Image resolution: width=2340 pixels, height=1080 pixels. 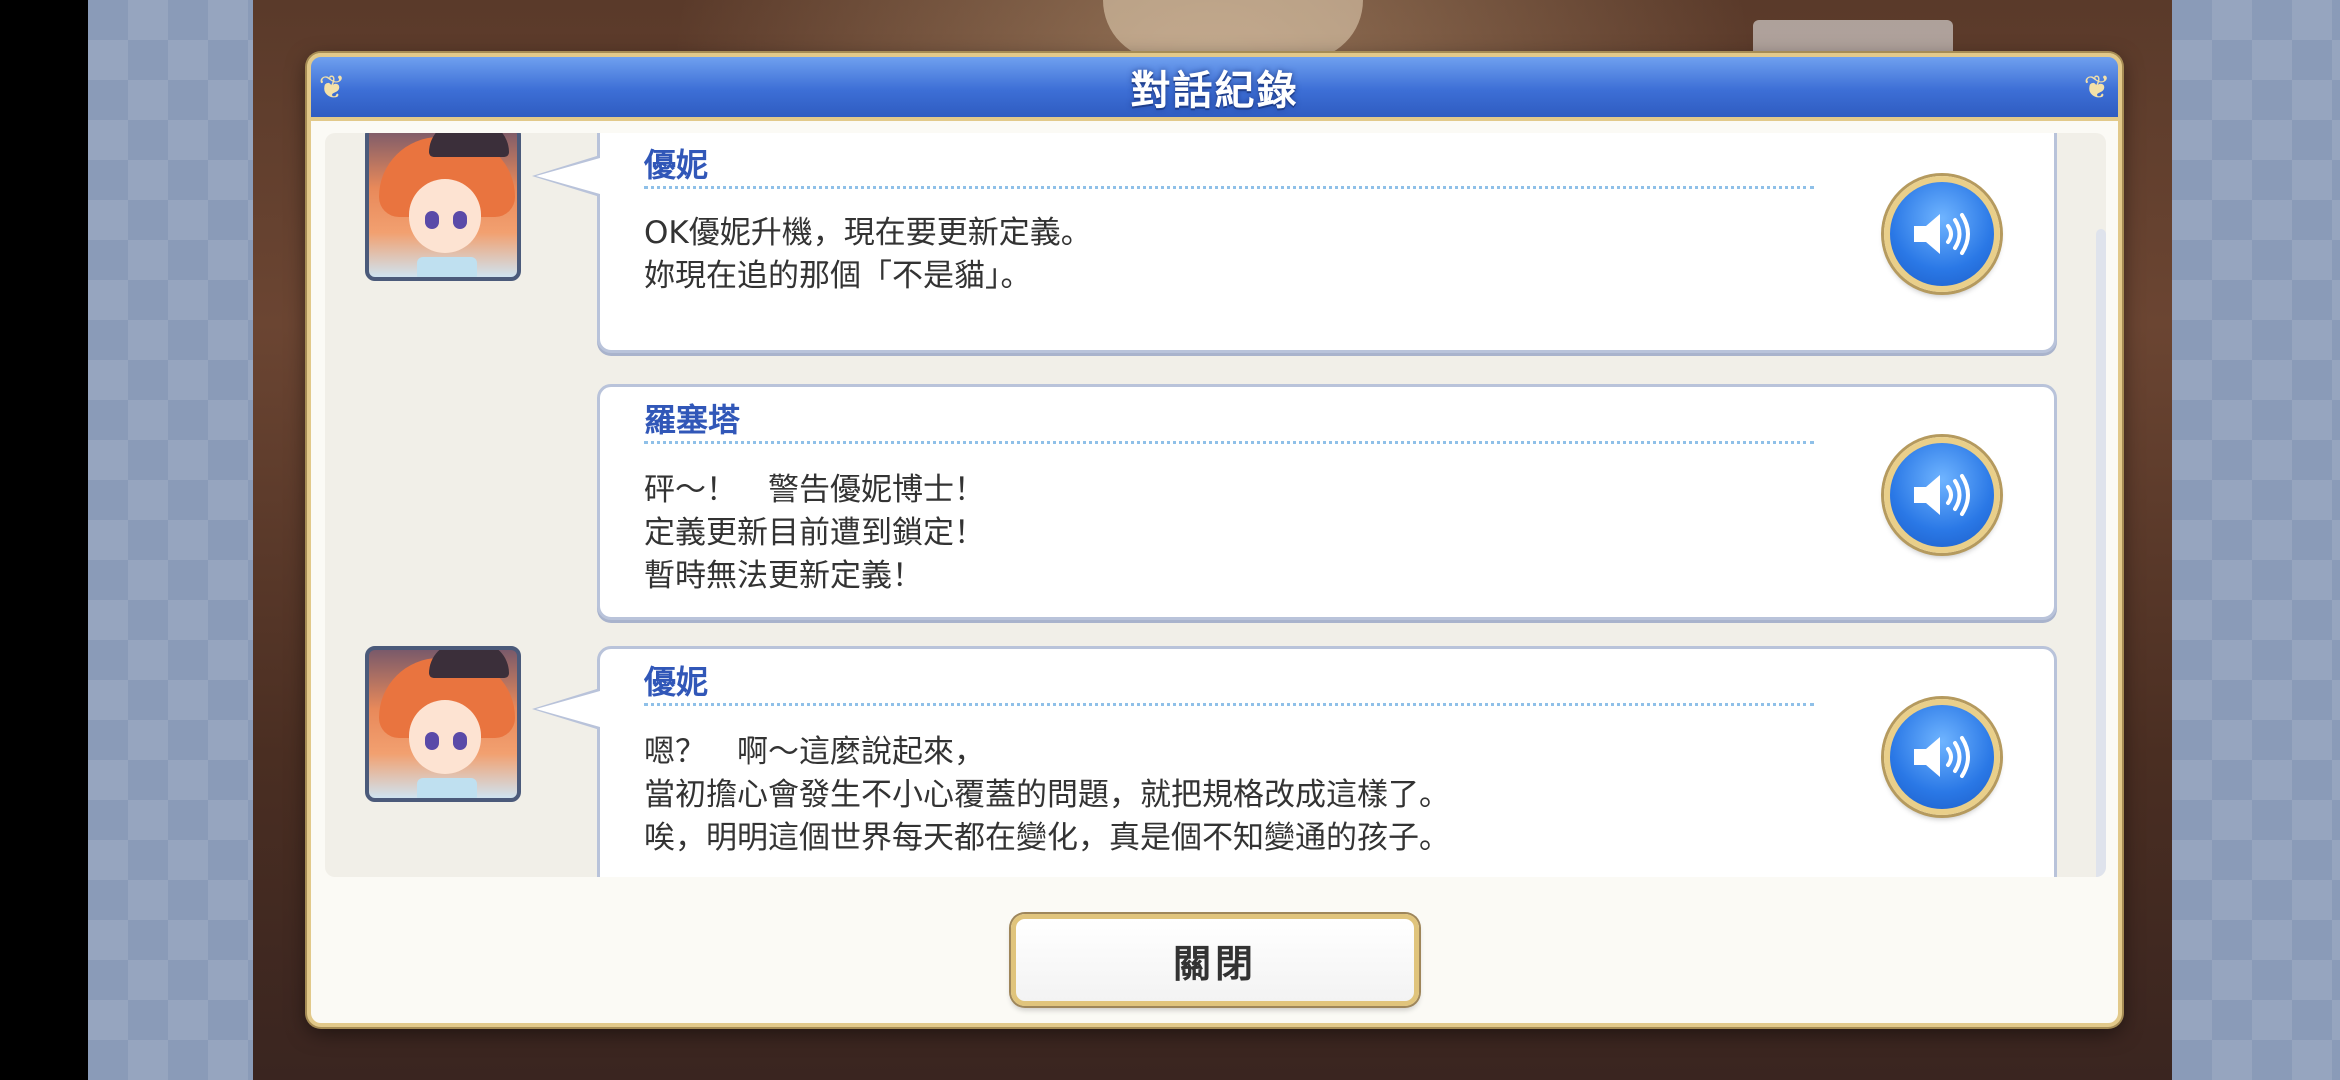 What do you see at coordinates (44, 540) in the screenshot?
I see `letterbox-left` at bounding box center [44, 540].